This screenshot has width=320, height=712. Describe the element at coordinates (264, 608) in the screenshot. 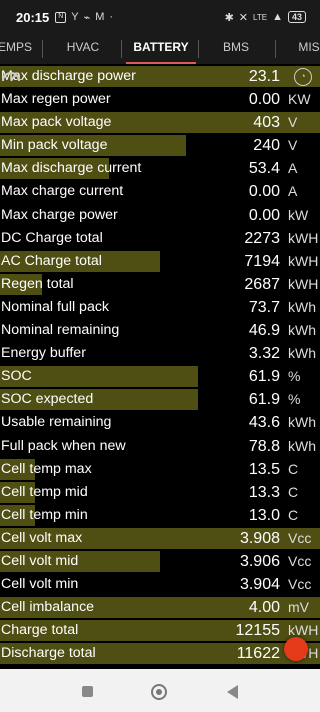

I see `row-value: 4.00` at that location.